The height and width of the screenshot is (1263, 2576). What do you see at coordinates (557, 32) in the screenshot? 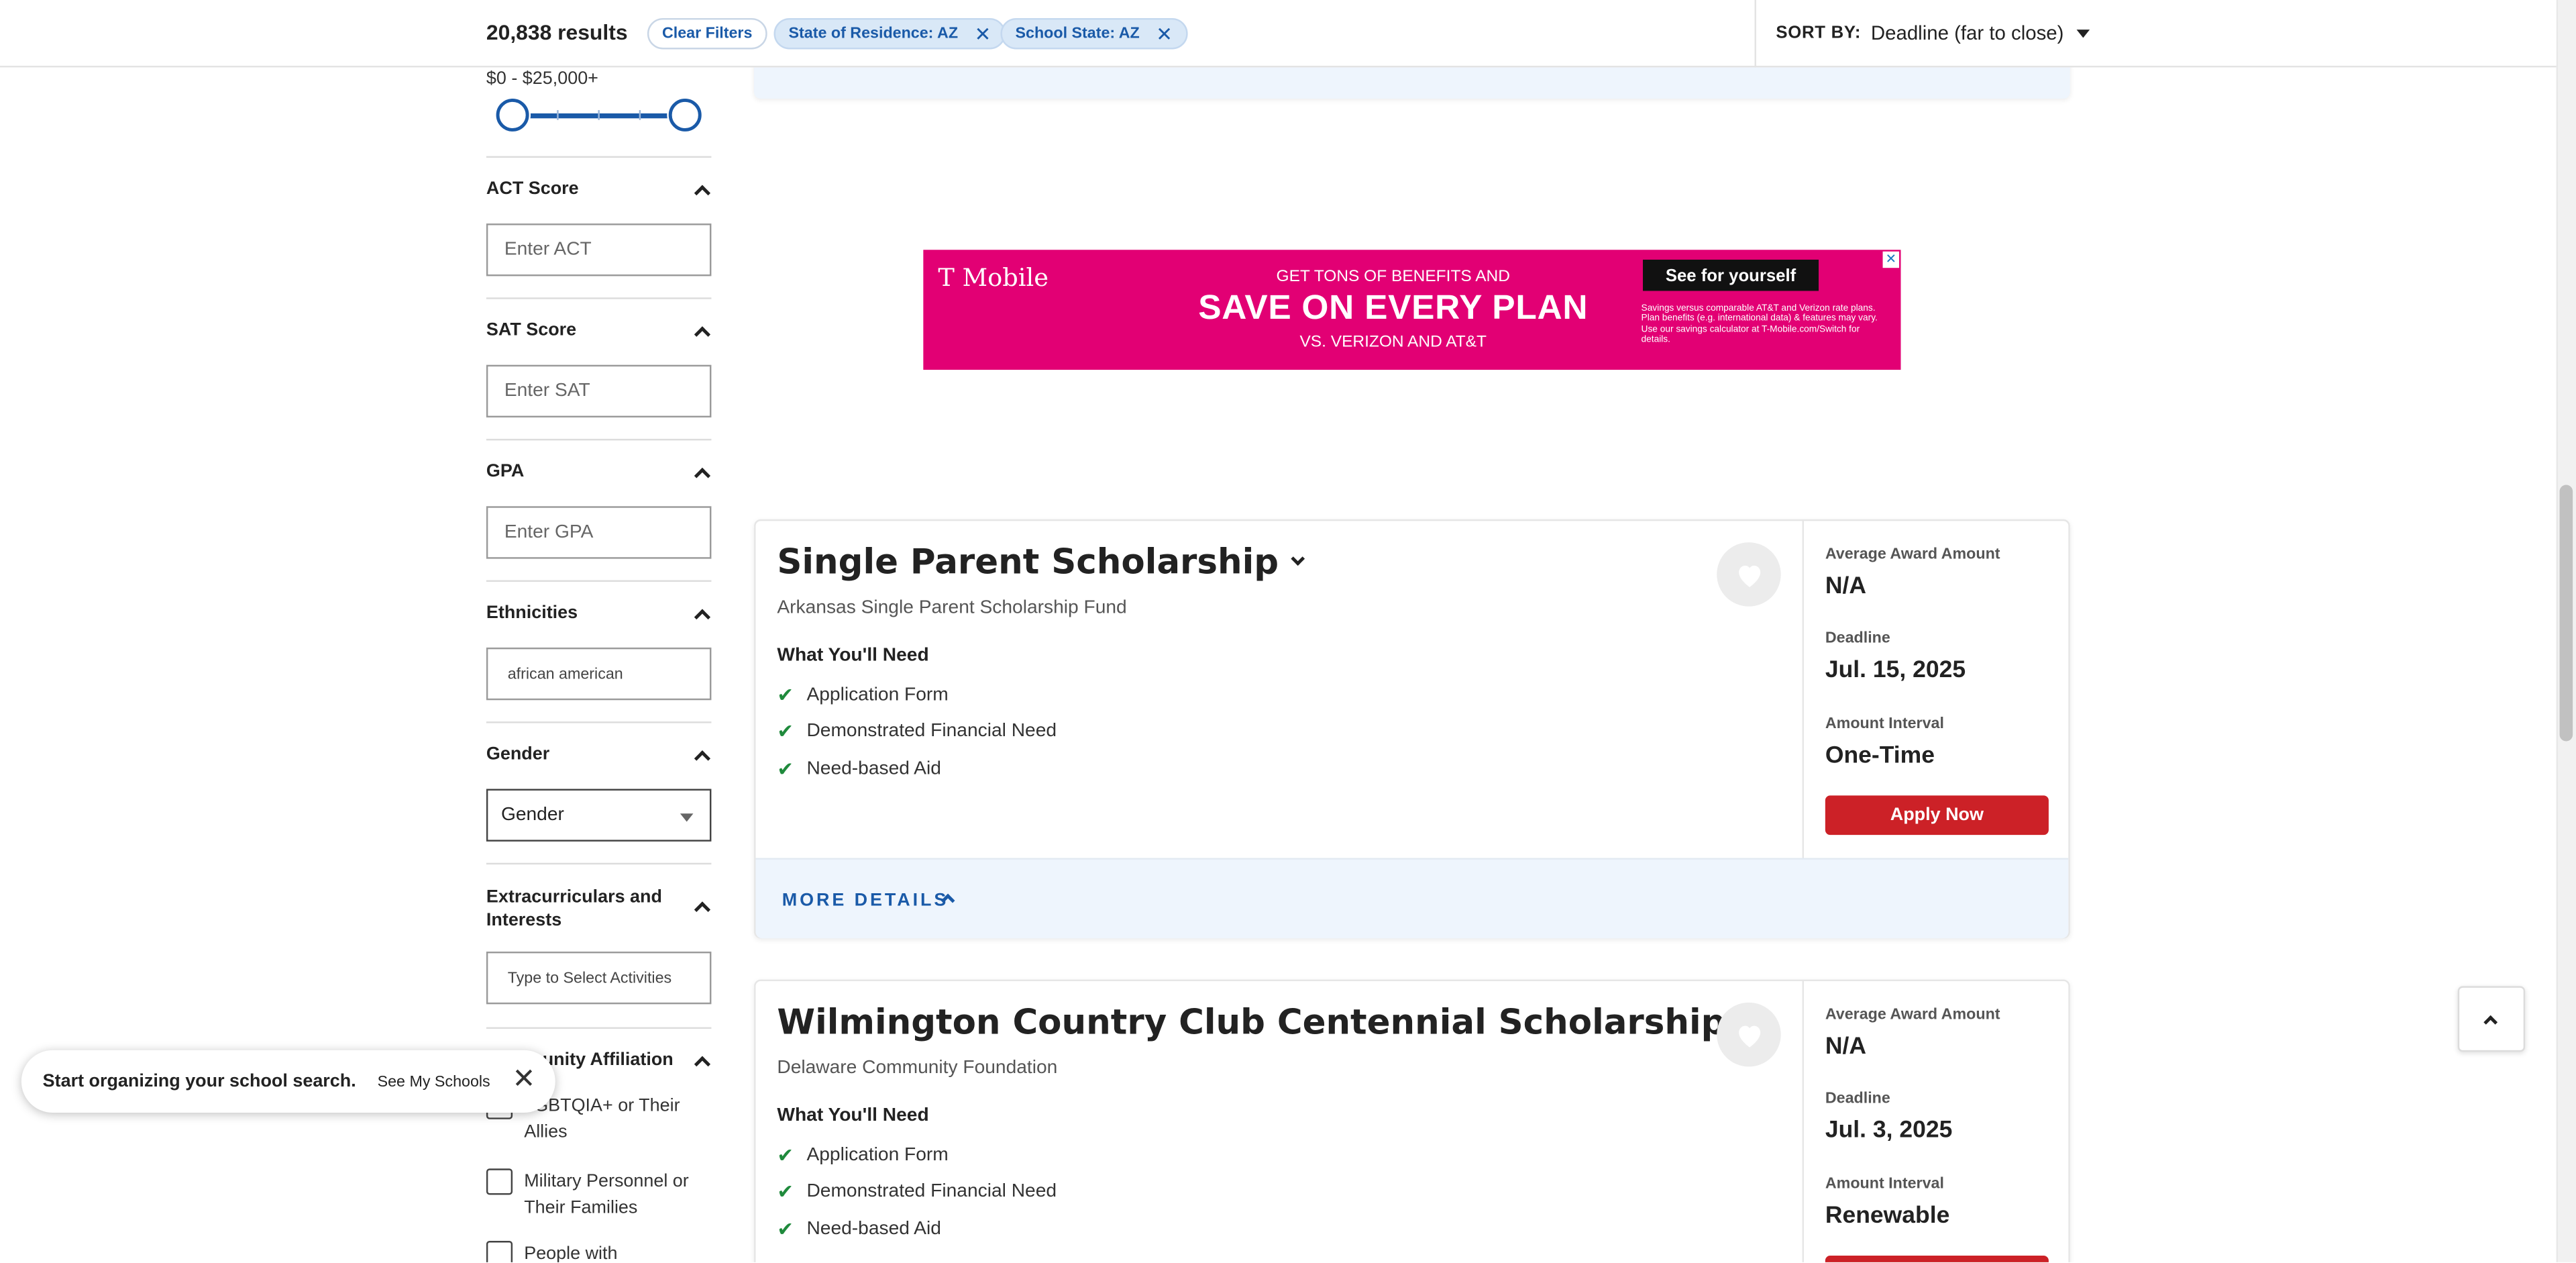
I see `results-count: 20,838 results` at bounding box center [557, 32].